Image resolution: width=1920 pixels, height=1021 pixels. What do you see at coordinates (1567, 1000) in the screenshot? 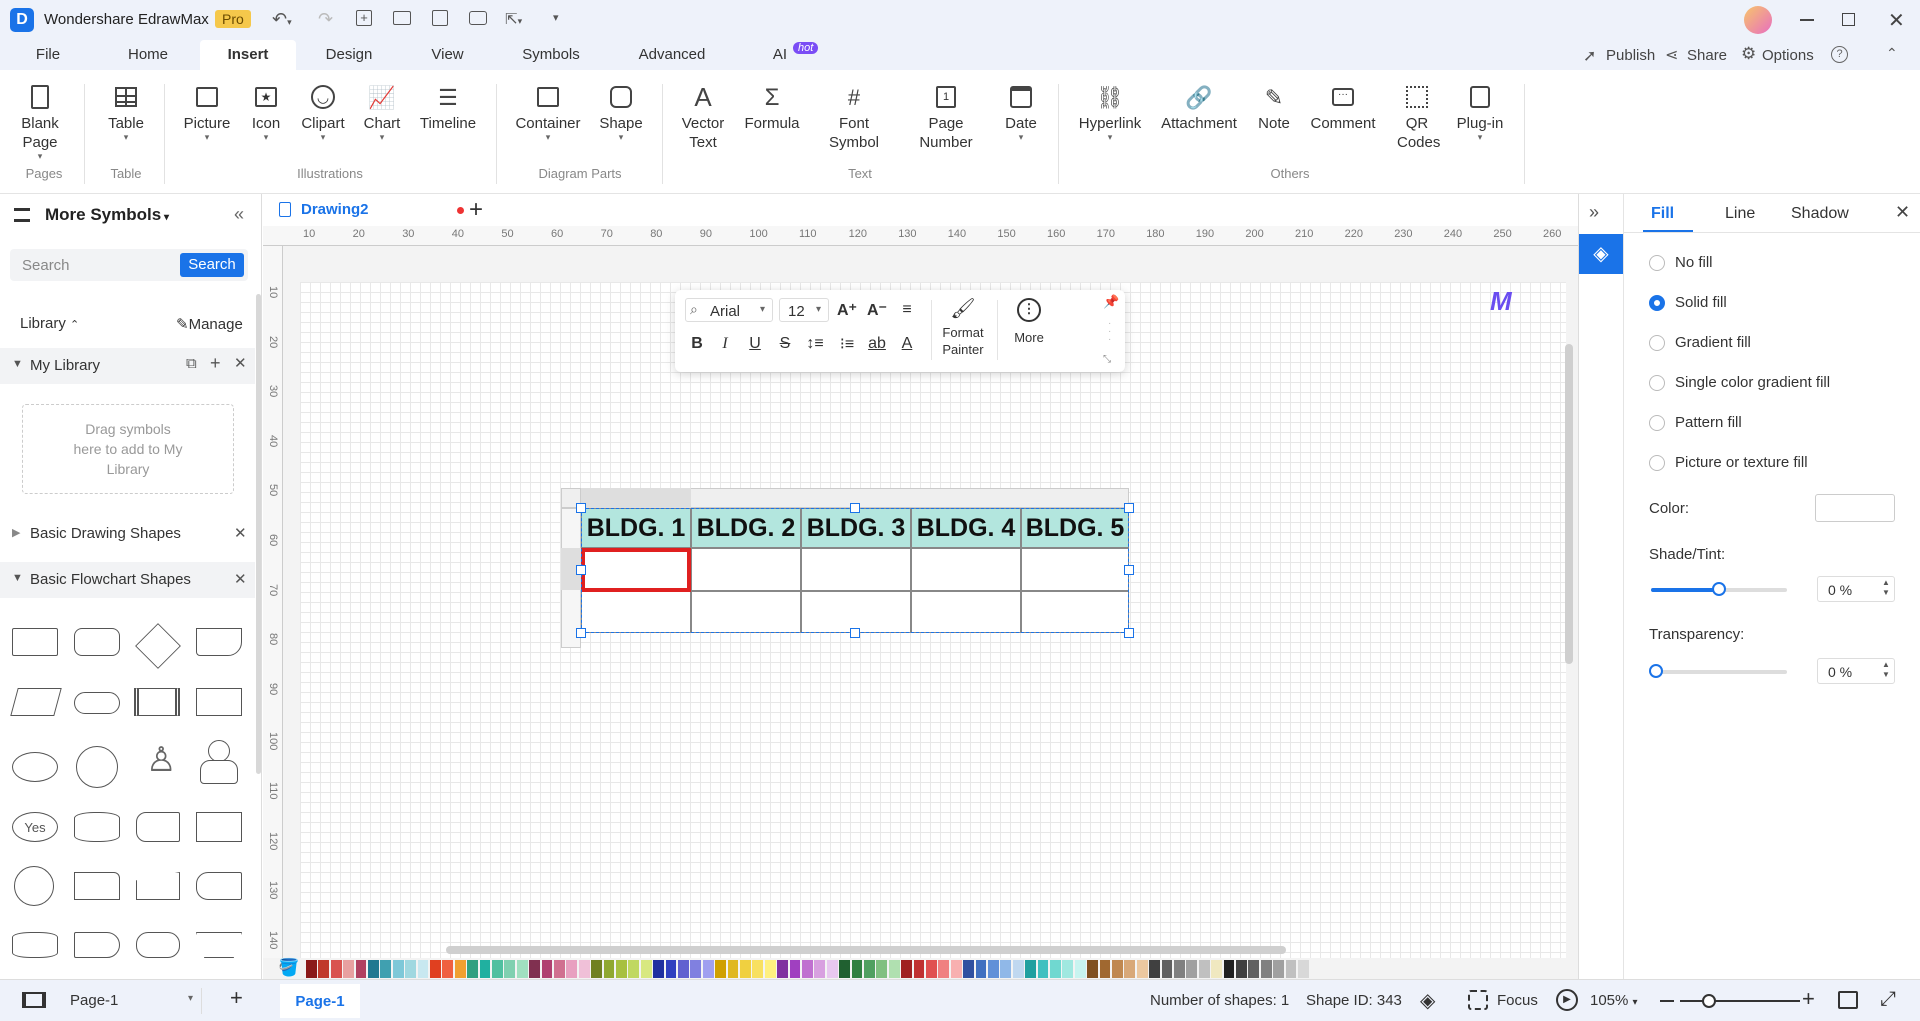
I see `play-icon: ▶` at bounding box center [1567, 1000].